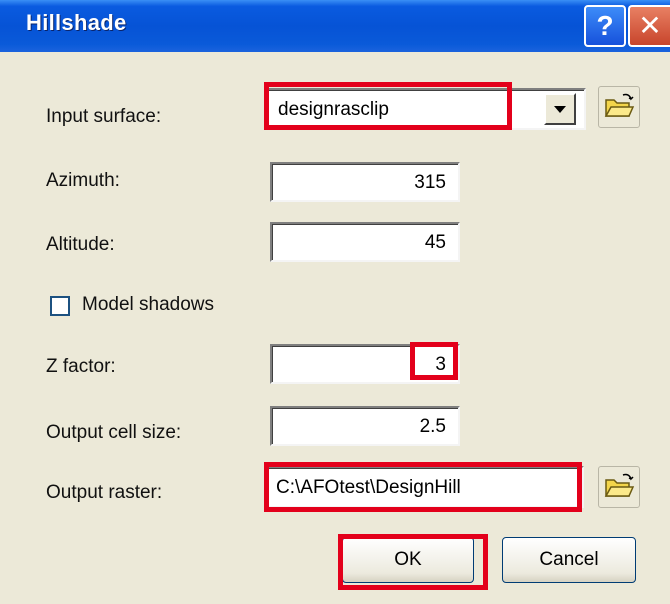 This screenshot has height=604, width=670. Describe the element at coordinates (104, 116) in the screenshot. I see `input-surface-label: Input surface:` at that location.